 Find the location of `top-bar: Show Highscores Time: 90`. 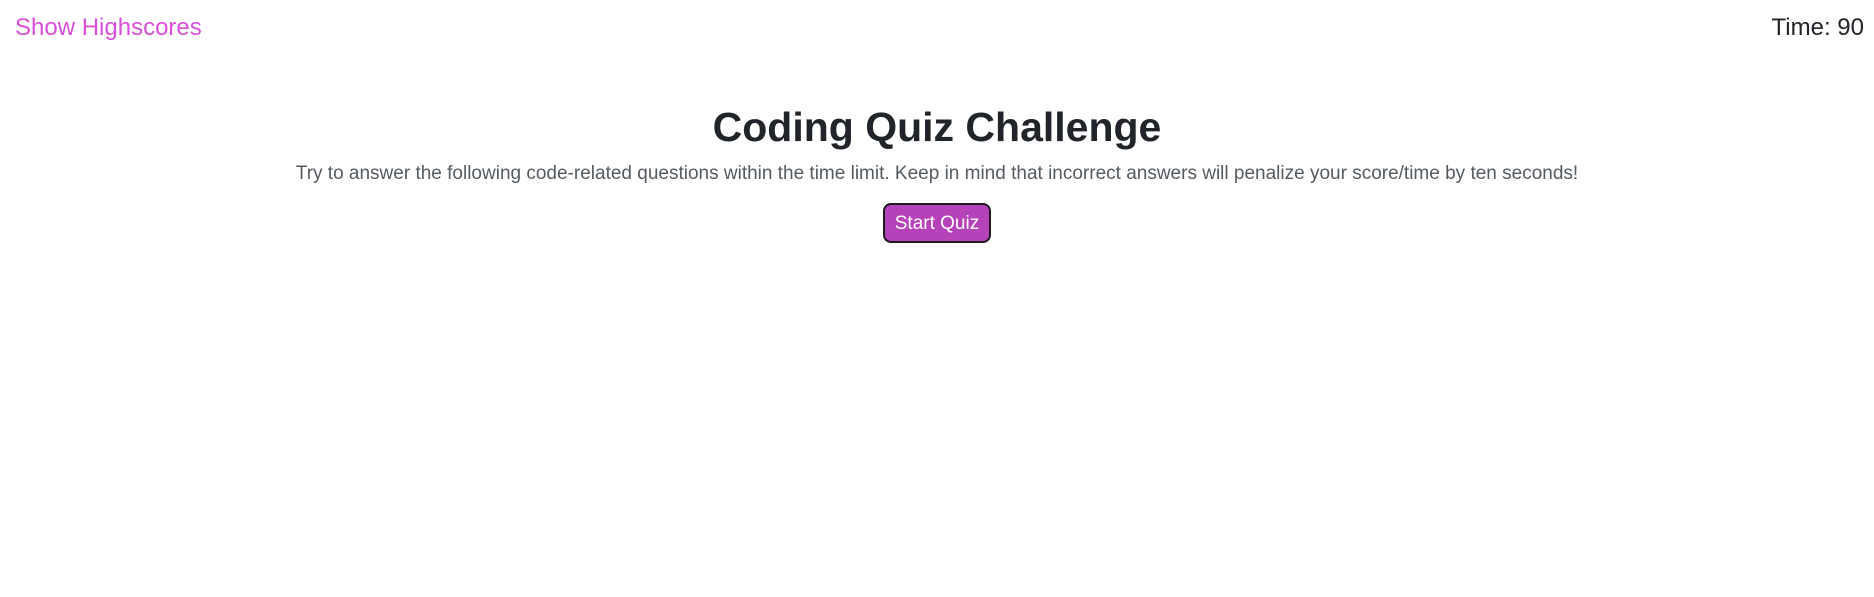

top-bar: Show Highscores Time: 90 is located at coordinates (937, 28).